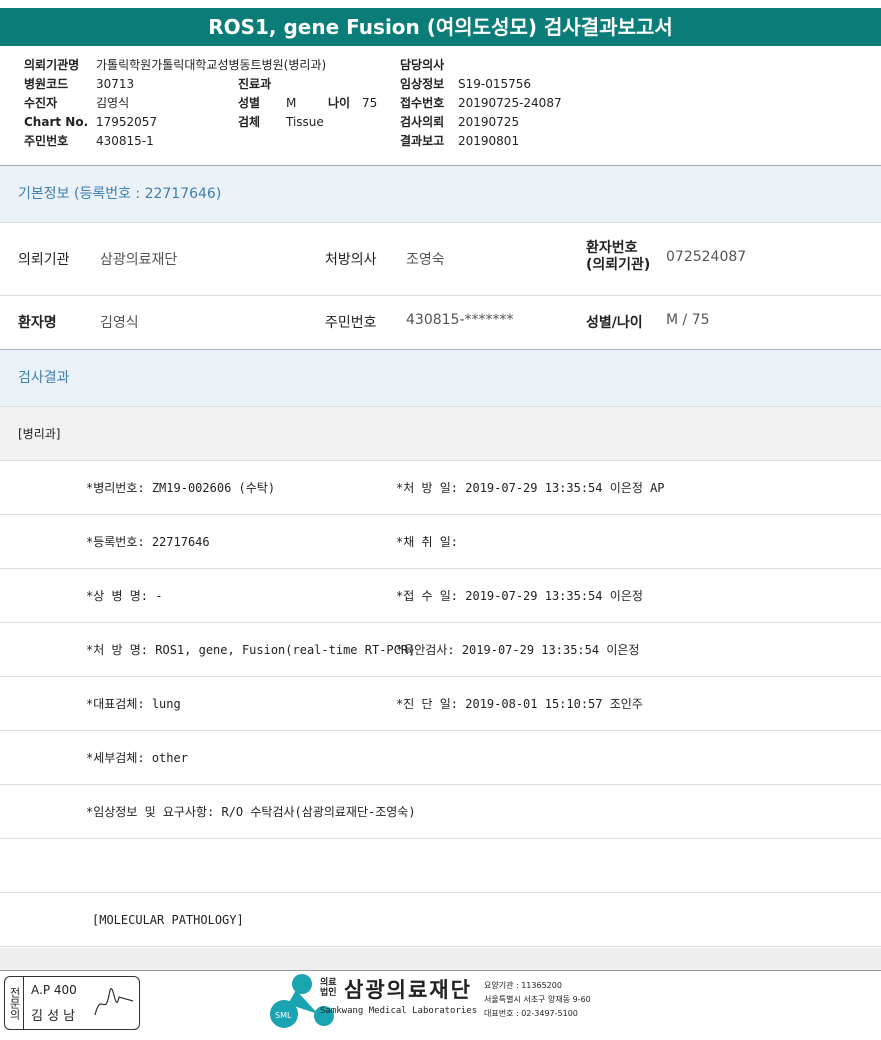 This screenshot has height=1040, width=881. Describe the element at coordinates (531, 1013) in the screenshot. I see `phone: 대표번호 : 02-3497-5100` at that location.